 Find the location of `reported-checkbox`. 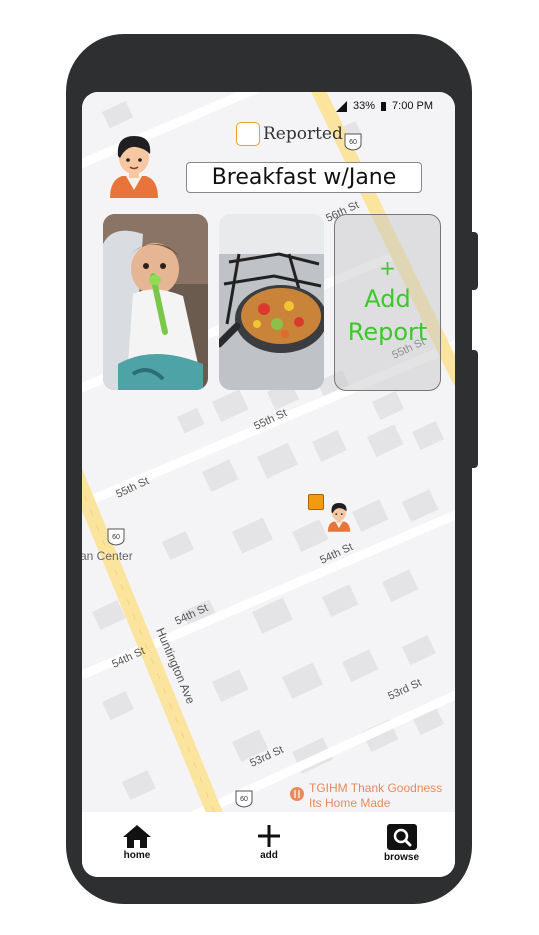

reported-checkbox is located at coordinates (248, 134).